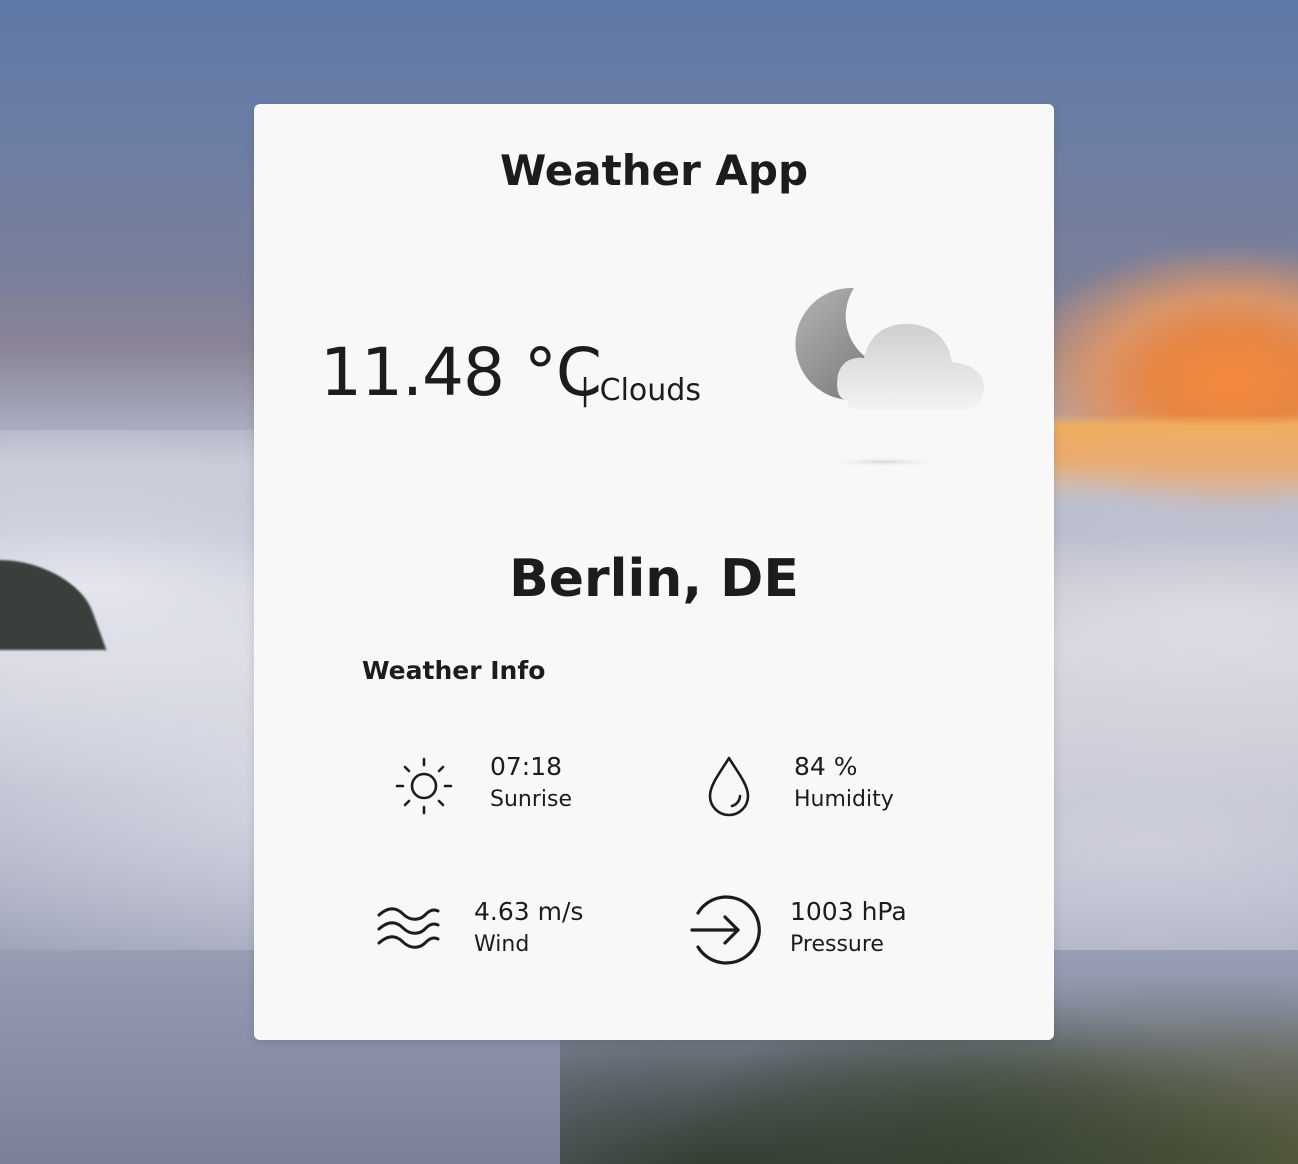  Describe the element at coordinates (808, 931) in the screenshot. I see `metric-pressure: 1003 hPa Pressure` at that location.